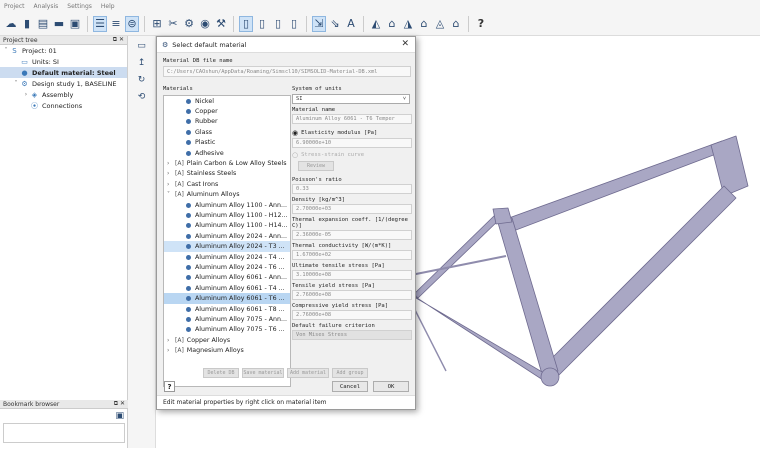  What do you see at coordinates (440, 24) in the screenshot?
I see `chart5-icon: ◬` at bounding box center [440, 24].